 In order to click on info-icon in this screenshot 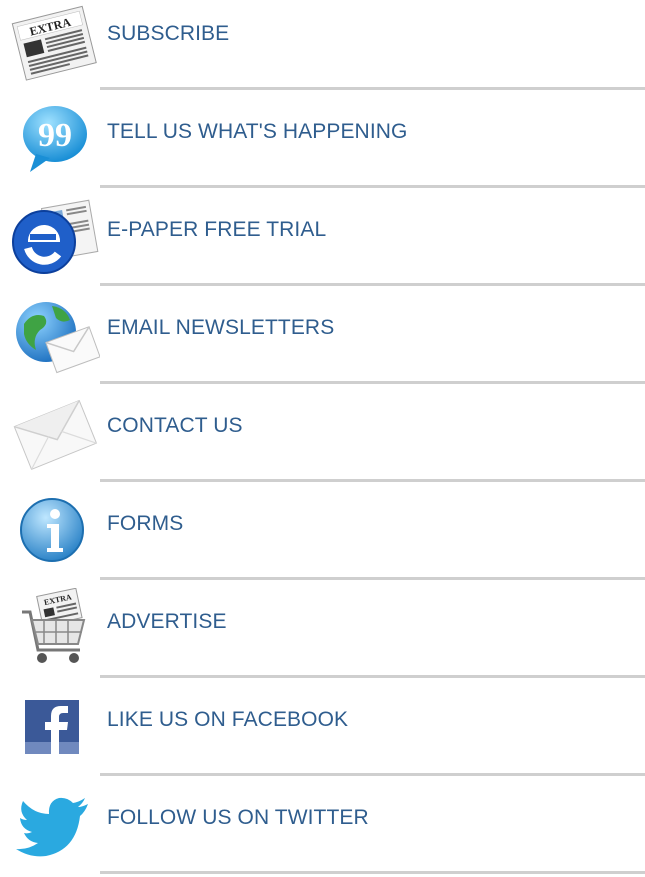, I will do `click(55, 532)`.